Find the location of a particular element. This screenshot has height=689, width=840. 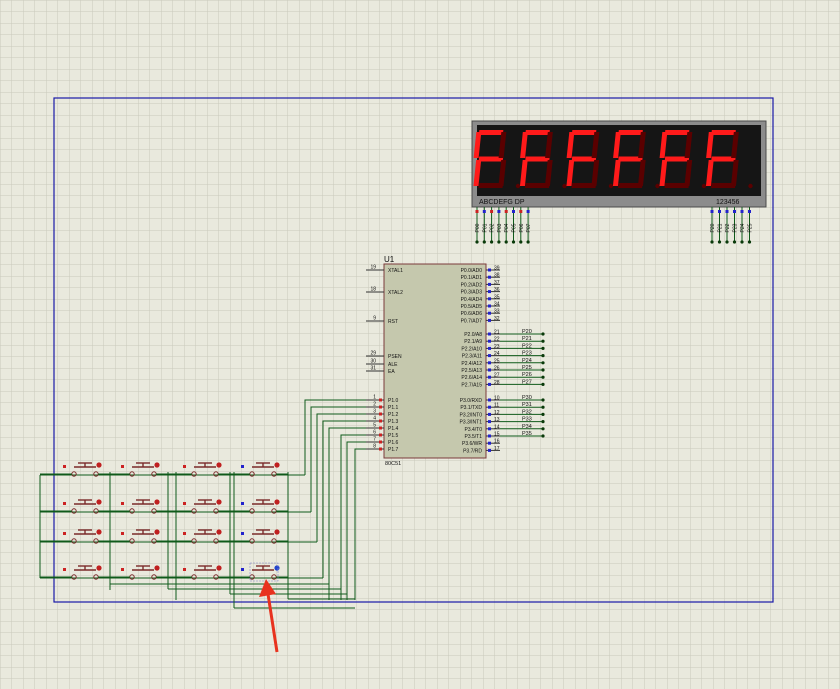

ic-pin-number: 22 is located at coordinates (497, 340).